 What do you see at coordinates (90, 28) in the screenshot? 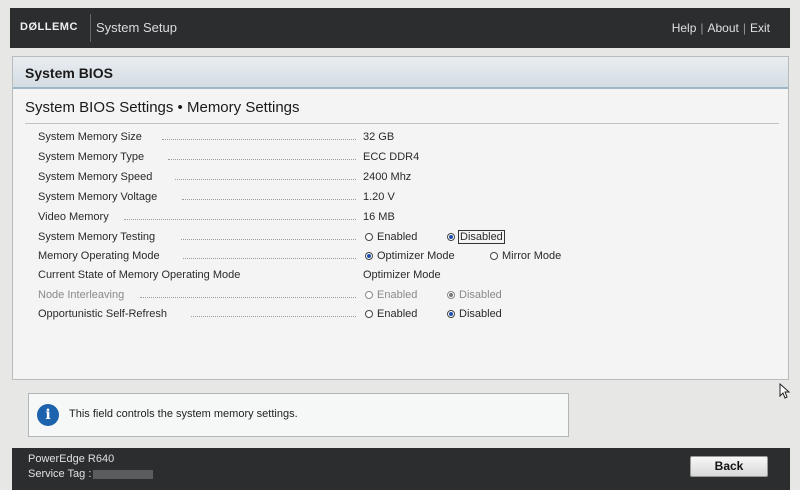
I see `logo-divider` at bounding box center [90, 28].